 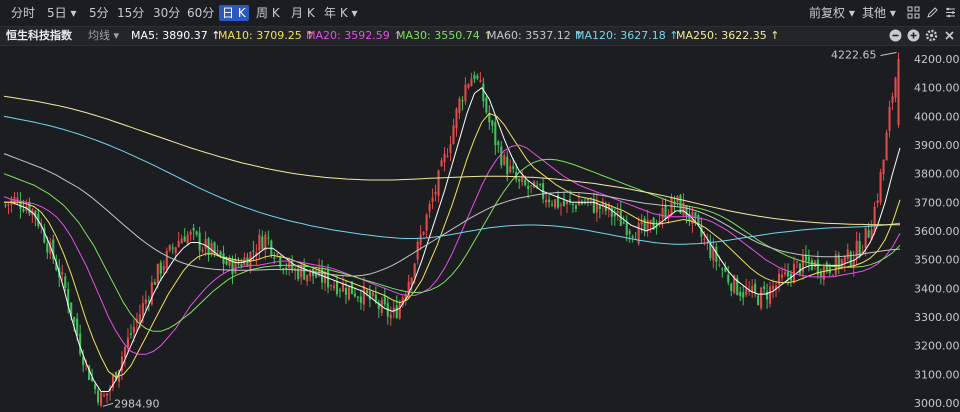 I want to click on other-dropdown: 其他 ▾, so click(x=879, y=13).